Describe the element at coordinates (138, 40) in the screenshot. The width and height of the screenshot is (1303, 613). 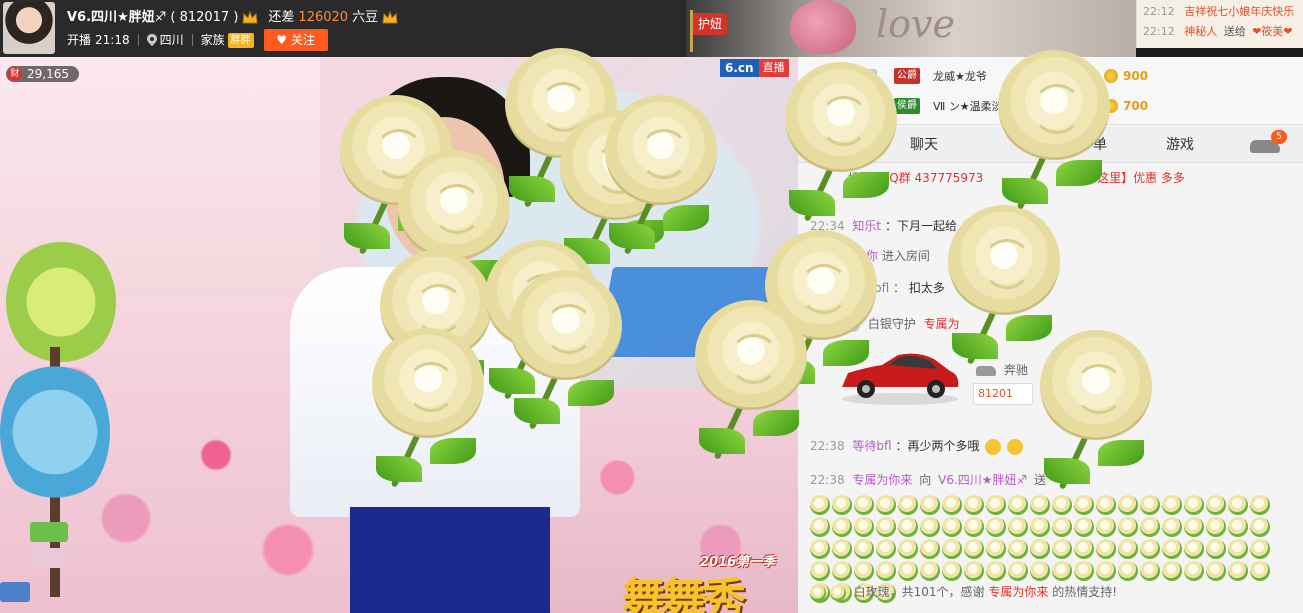
I see `divider` at that location.